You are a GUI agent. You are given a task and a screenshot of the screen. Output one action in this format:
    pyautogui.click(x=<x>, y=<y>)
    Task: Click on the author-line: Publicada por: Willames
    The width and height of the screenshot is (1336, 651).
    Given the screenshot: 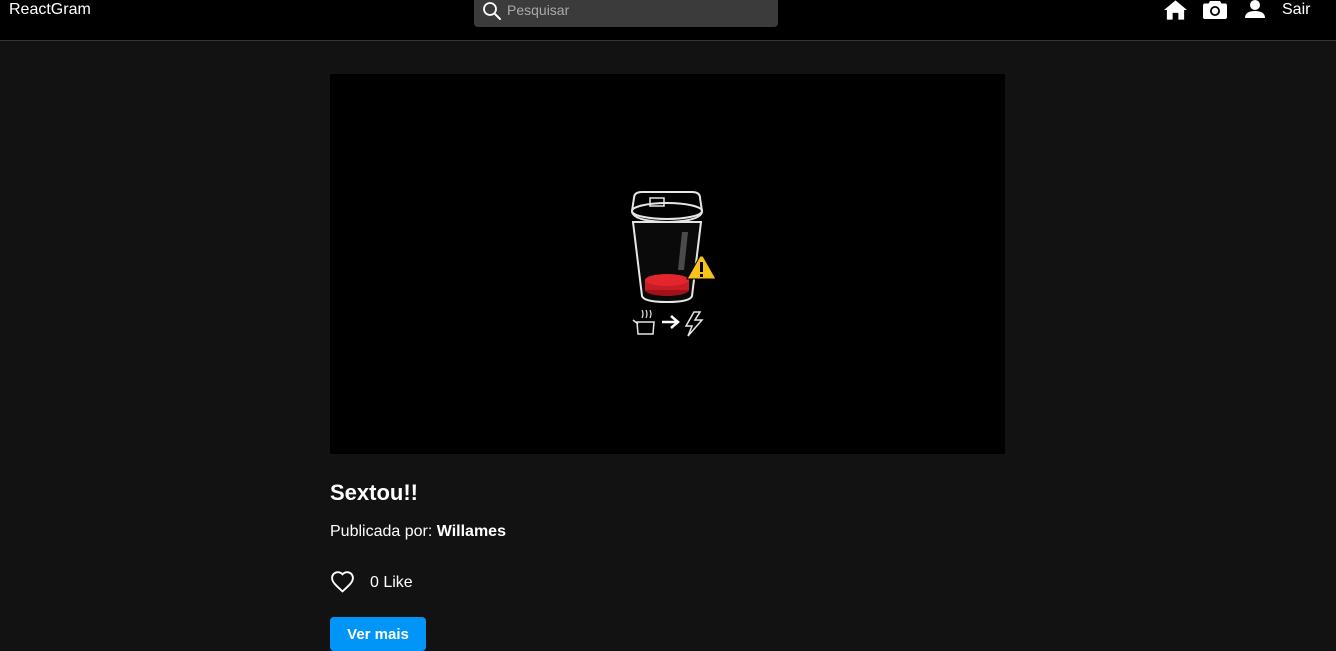 What is the action you would take?
    pyautogui.click(x=418, y=532)
    